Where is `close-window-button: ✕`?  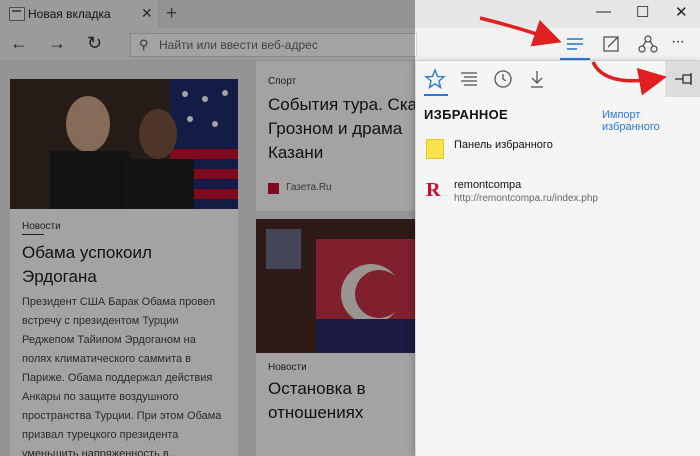
close-window-button: ✕ is located at coordinates (681, 12).